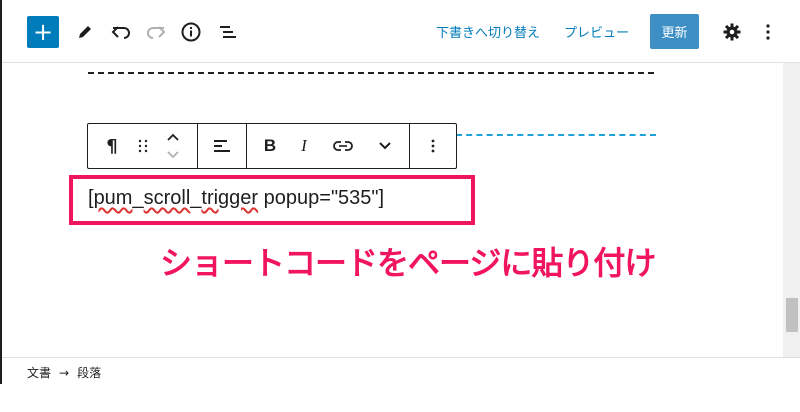 Image resolution: width=800 pixels, height=412 pixels. I want to click on more-formats-button, so click(385, 146).